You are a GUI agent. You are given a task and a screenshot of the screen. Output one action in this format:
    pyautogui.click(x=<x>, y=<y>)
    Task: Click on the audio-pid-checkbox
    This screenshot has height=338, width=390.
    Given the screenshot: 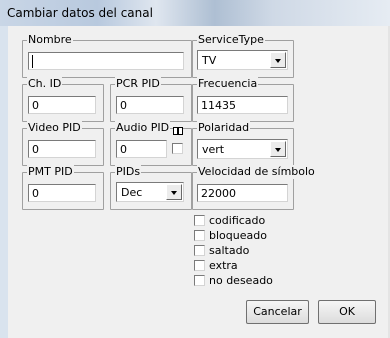 What is the action you would take?
    pyautogui.click(x=177, y=148)
    